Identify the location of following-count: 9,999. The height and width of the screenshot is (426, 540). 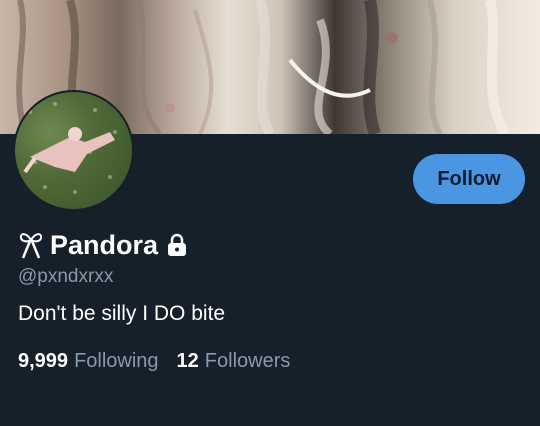
(43, 361).